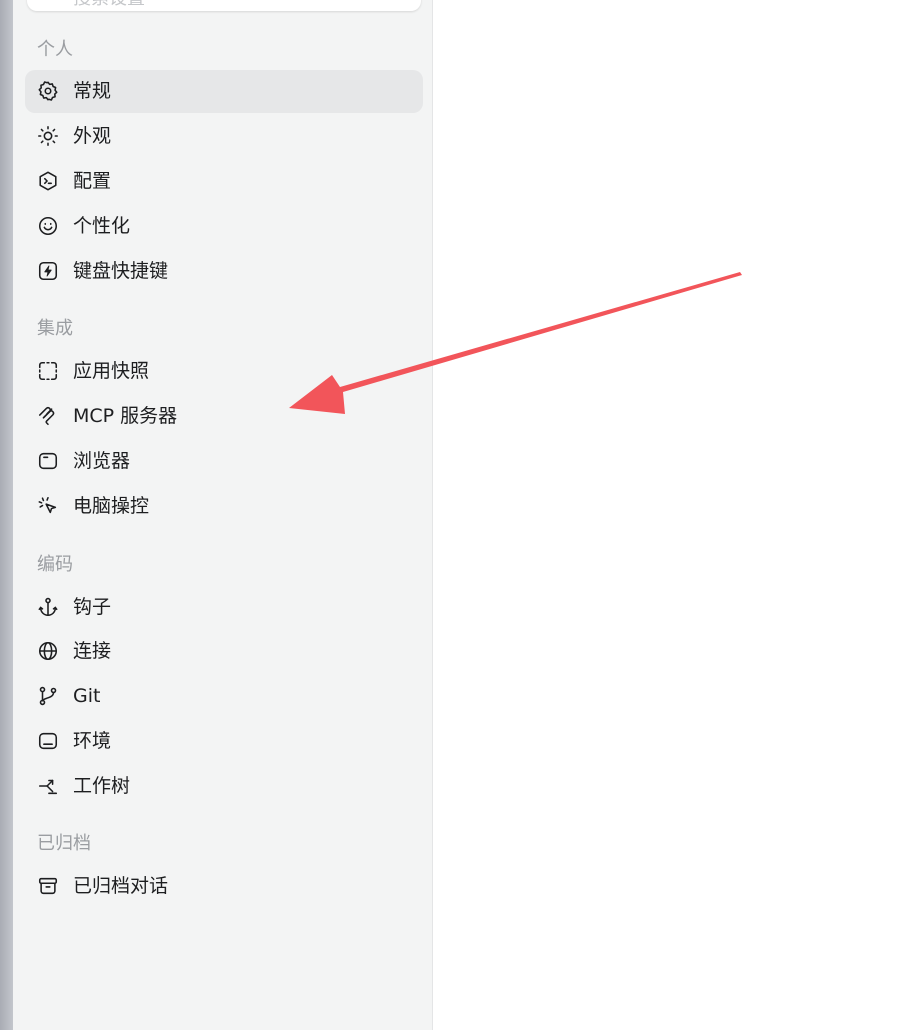 The image size is (908, 1030). Describe the element at coordinates (224, 786) in the screenshot. I see `sidebar-item-worktree: 工作树` at that location.